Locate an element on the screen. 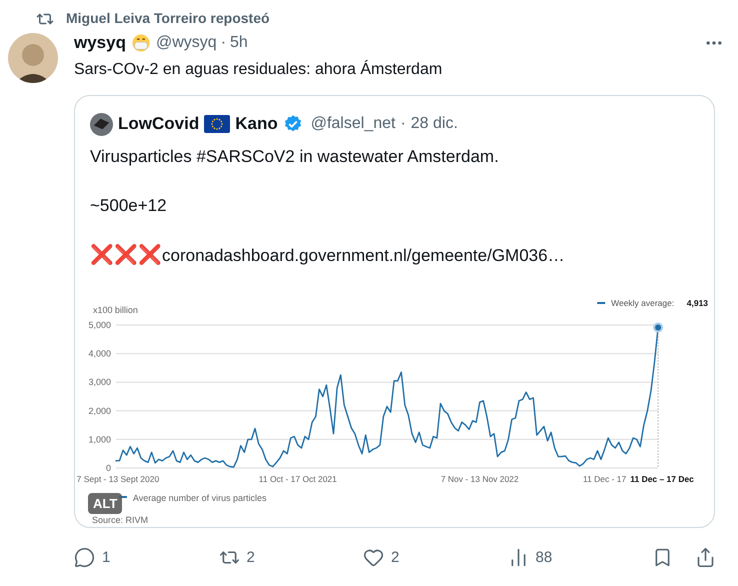 The image size is (738, 586). user-handle: @falsel_net is located at coordinates (353, 124).